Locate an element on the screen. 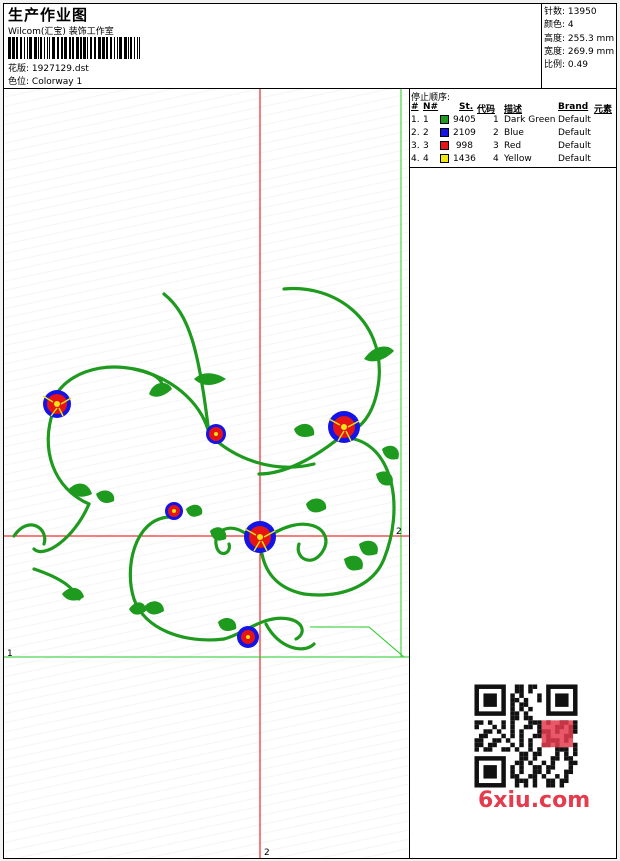  table-divider is located at coordinates (513, 167).